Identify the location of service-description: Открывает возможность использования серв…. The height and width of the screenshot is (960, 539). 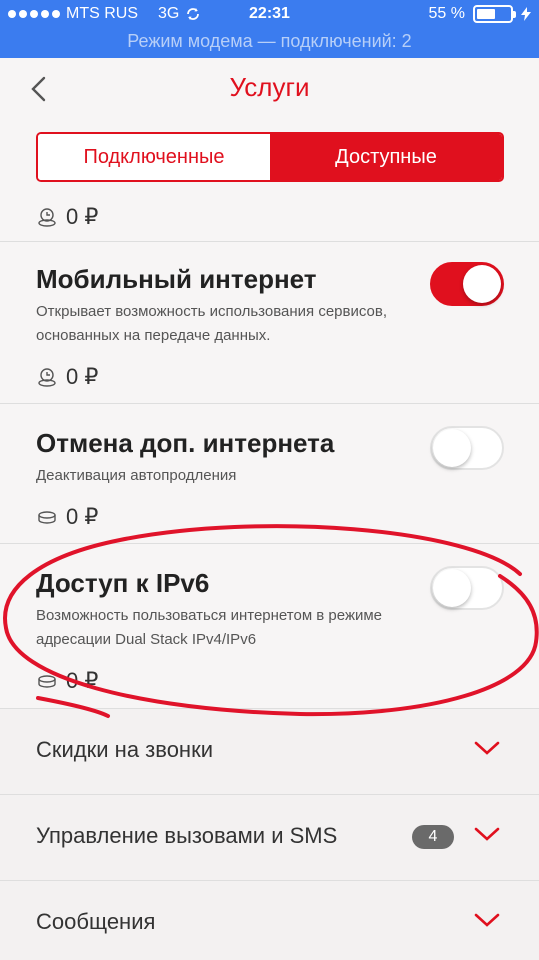
(212, 323).